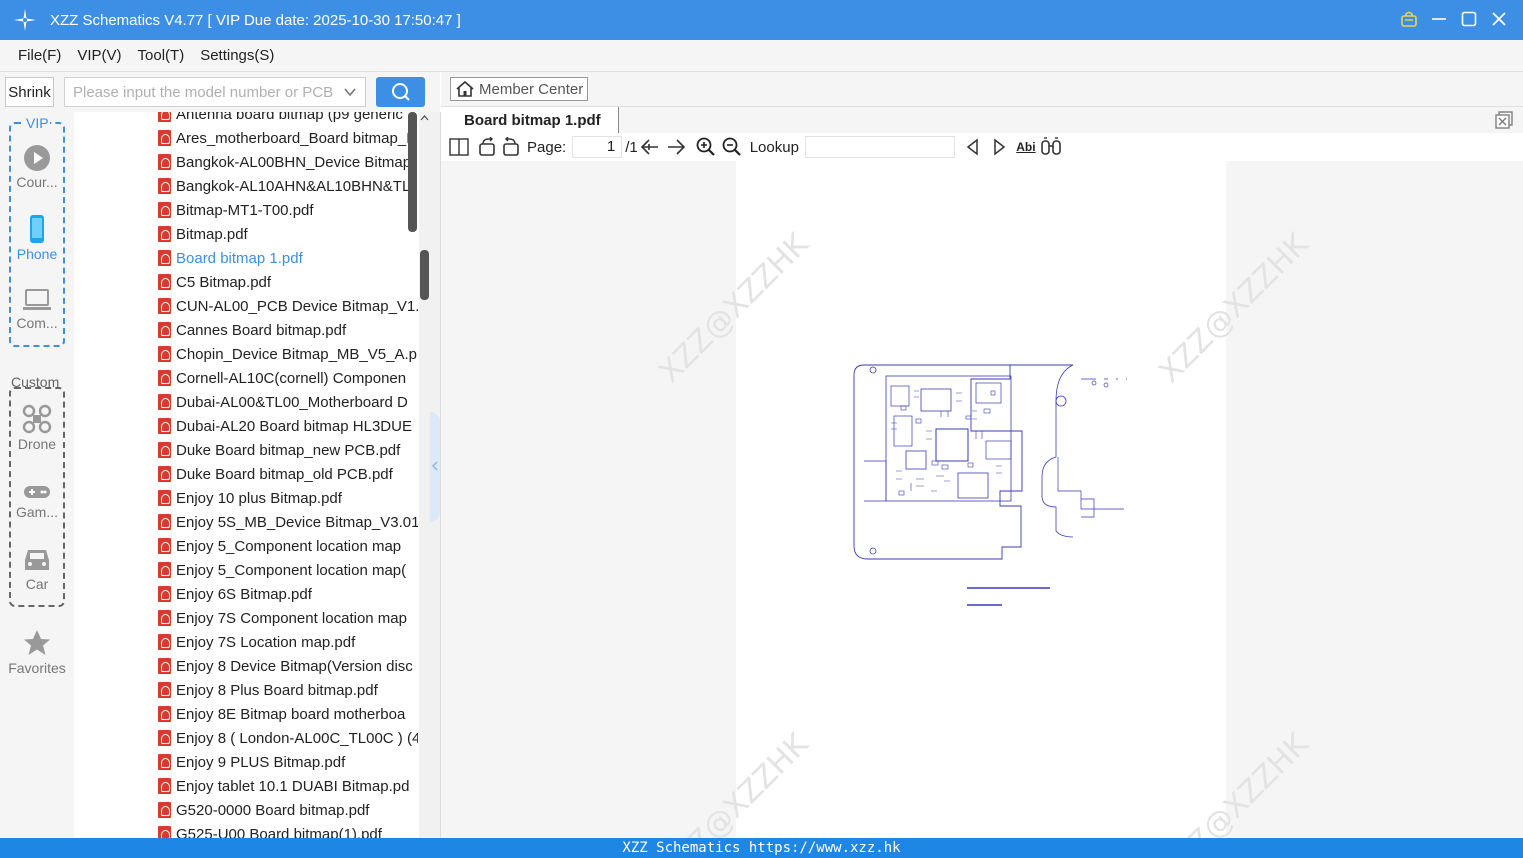 The height and width of the screenshot is (858, 1523). I want to click on next-page-icon, so click(676, 147).